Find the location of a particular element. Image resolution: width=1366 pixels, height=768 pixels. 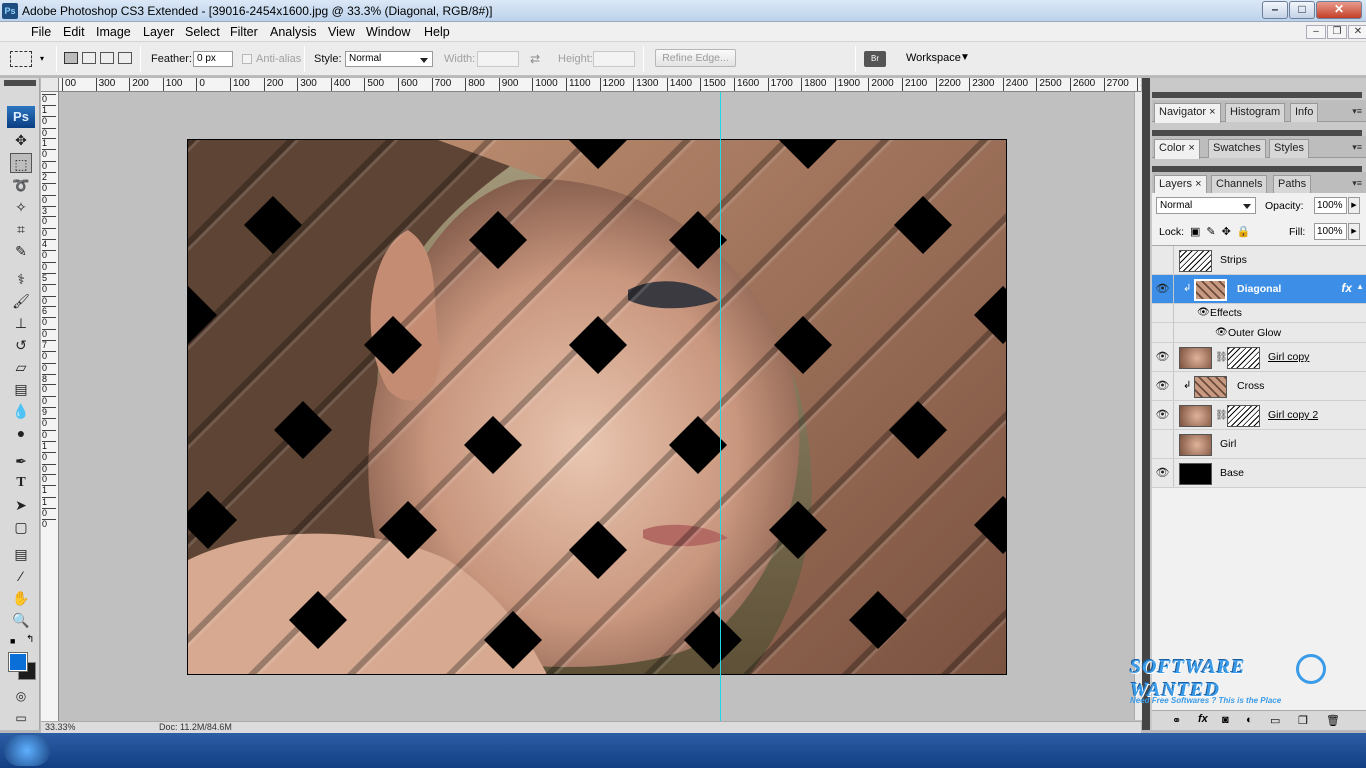

chevron-up-icon: ▲ is located at coordinates (1360, 286).